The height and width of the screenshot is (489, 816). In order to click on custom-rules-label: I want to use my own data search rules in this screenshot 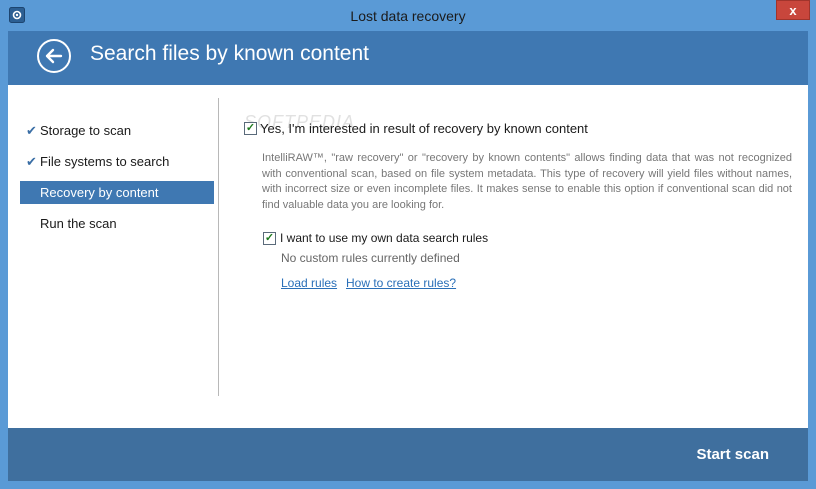, I will do `click(384, 238)`.